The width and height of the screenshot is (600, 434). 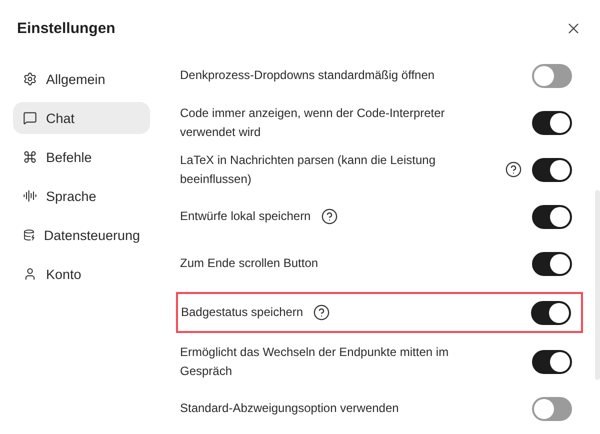 I want to click on dialog-title: Einstellungen, so click(x=66, y=28).